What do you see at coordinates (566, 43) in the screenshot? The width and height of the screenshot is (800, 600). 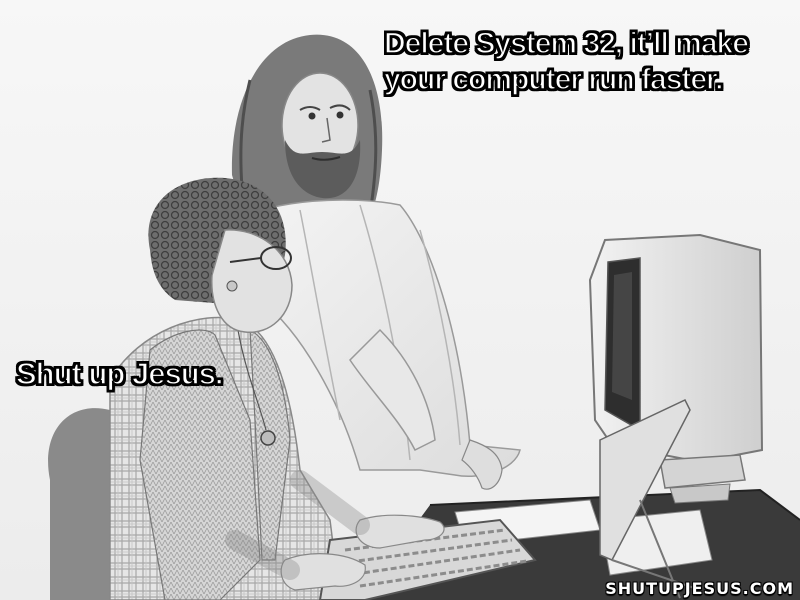 I see `top-caption-line-1: Delete System 32, it’ll make` at bounding box center [566, 43].